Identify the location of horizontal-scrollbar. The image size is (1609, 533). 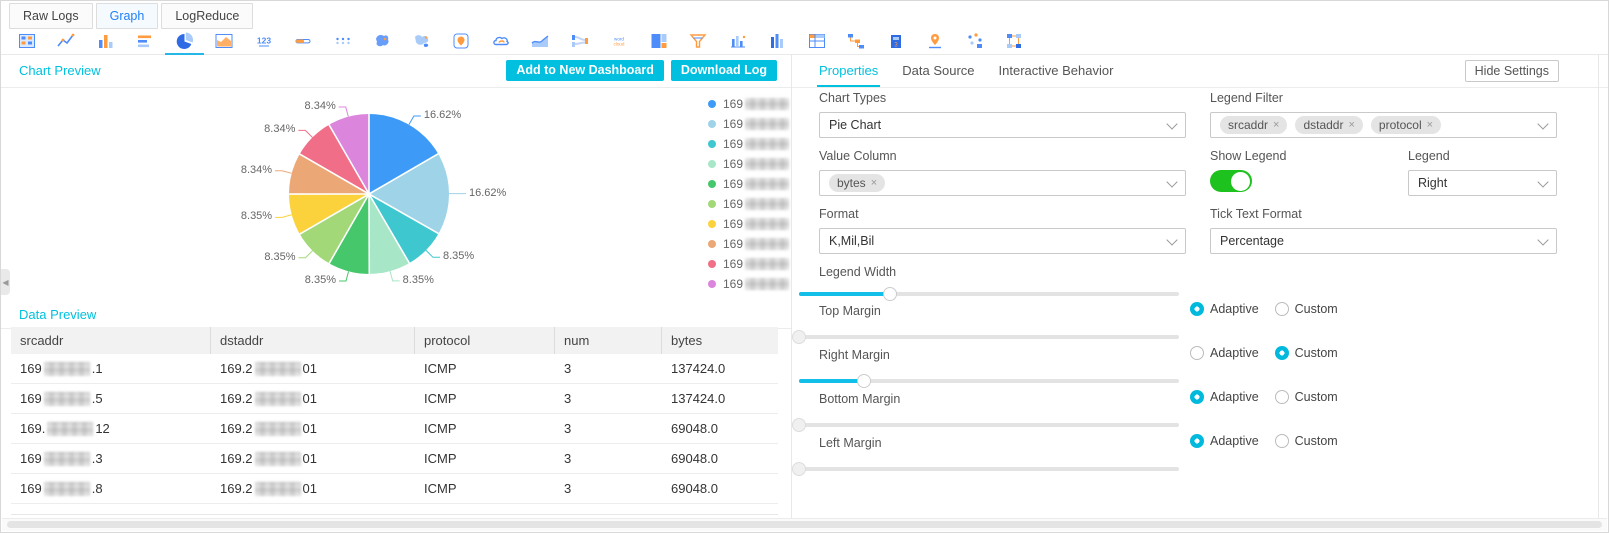
(804, 524).